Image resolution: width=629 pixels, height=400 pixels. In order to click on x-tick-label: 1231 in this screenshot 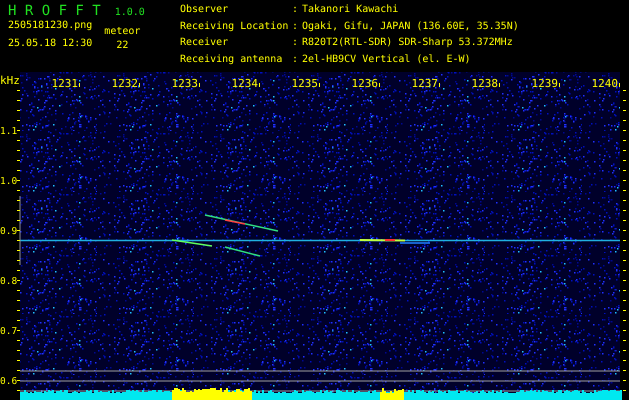, I will do `click(65, 83)`.